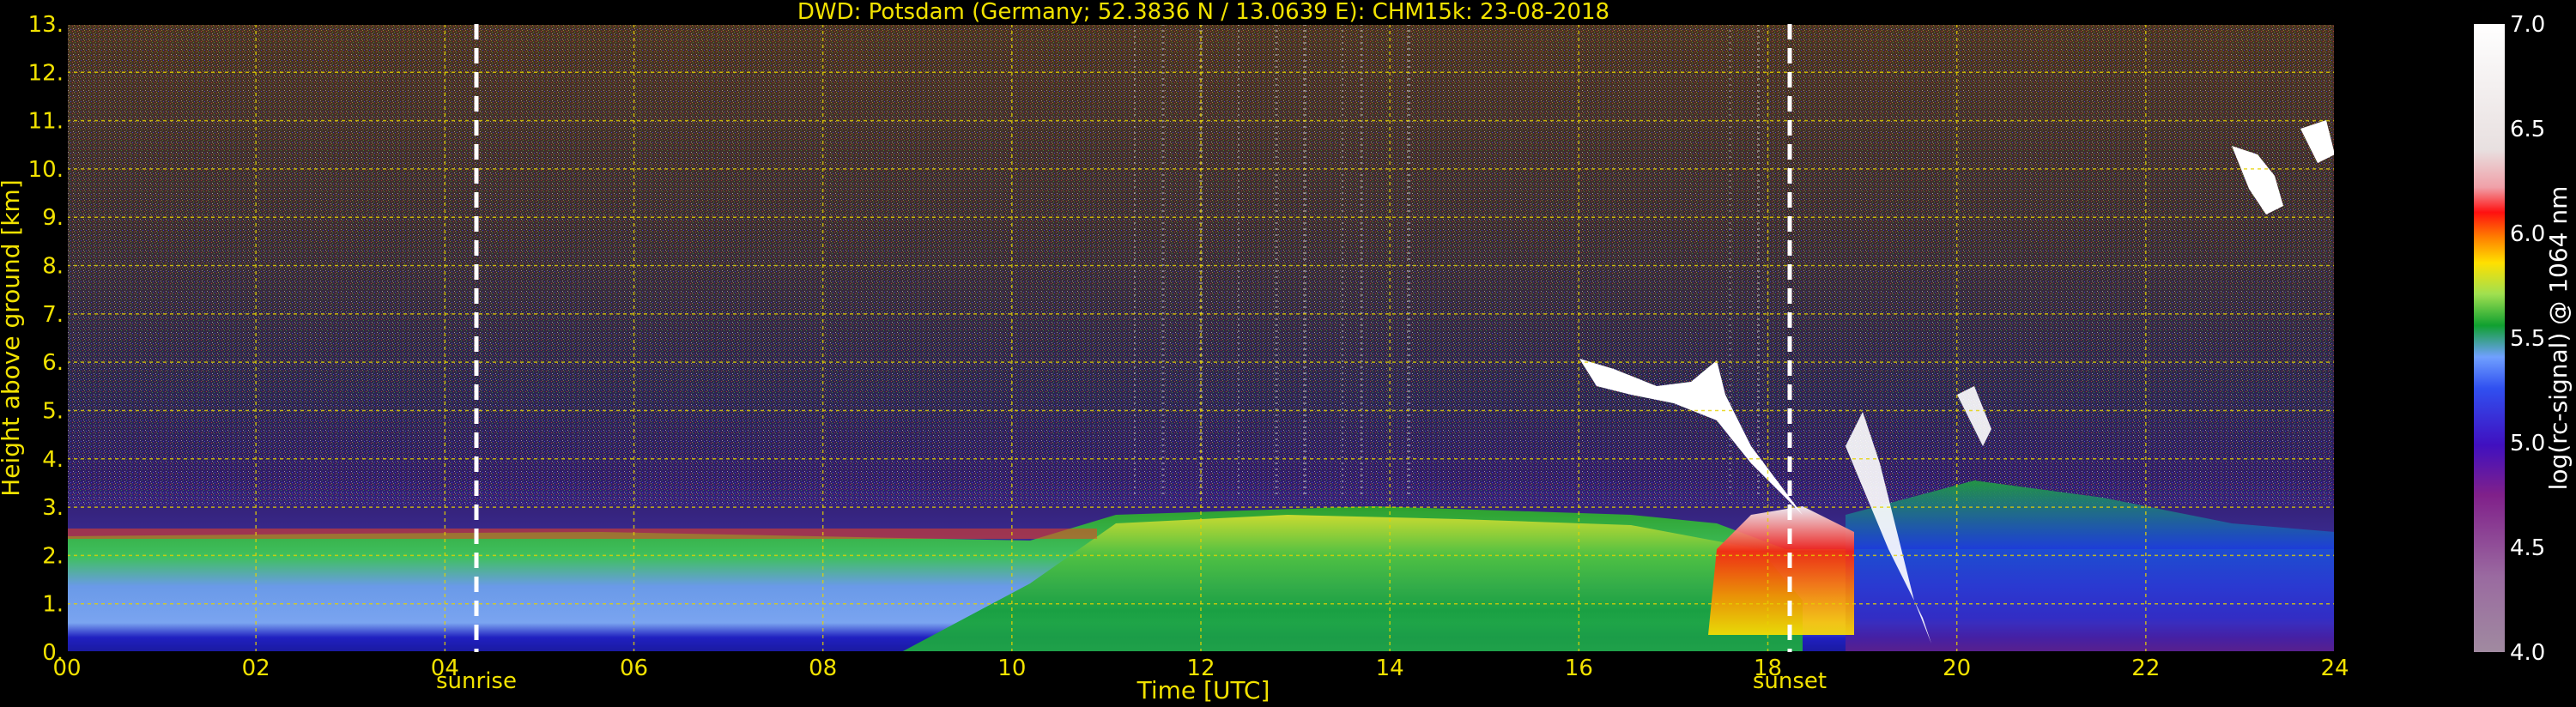 The height and width of the screenshot is (707, 2576). I want to click on x-tick-label: 16, so click(1579, 668).